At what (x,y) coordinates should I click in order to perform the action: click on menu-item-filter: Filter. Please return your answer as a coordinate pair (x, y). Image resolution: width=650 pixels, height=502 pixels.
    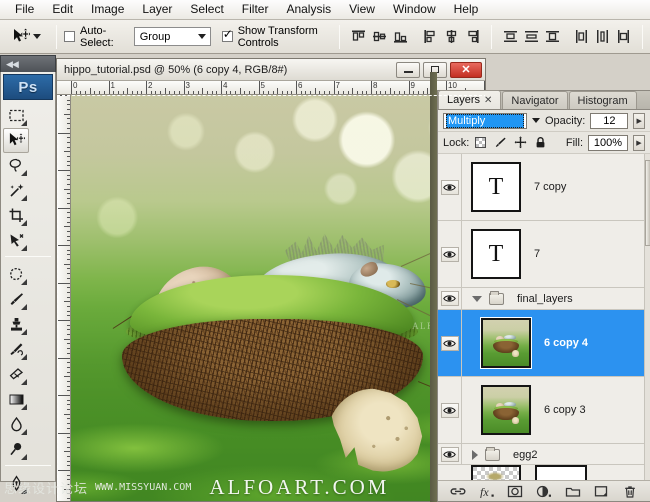
    Looking at the image, I should click on (255, 10).